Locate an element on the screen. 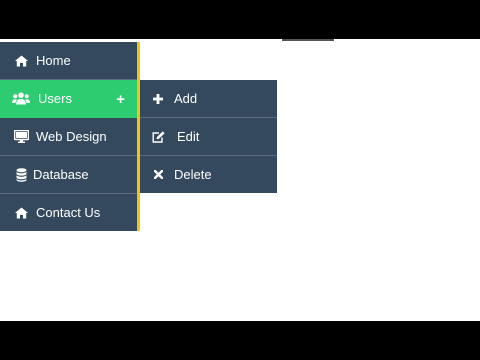 The width and height of the screenshot is (480, 360). menu-item-users: Users + is located at coordinates (68, 99).